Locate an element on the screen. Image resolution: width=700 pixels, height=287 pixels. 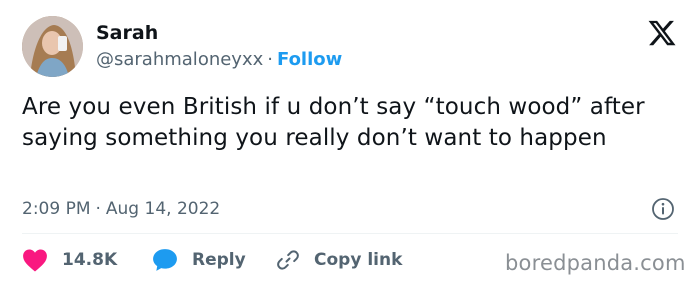
avatar is located at coordinates (52, 46).